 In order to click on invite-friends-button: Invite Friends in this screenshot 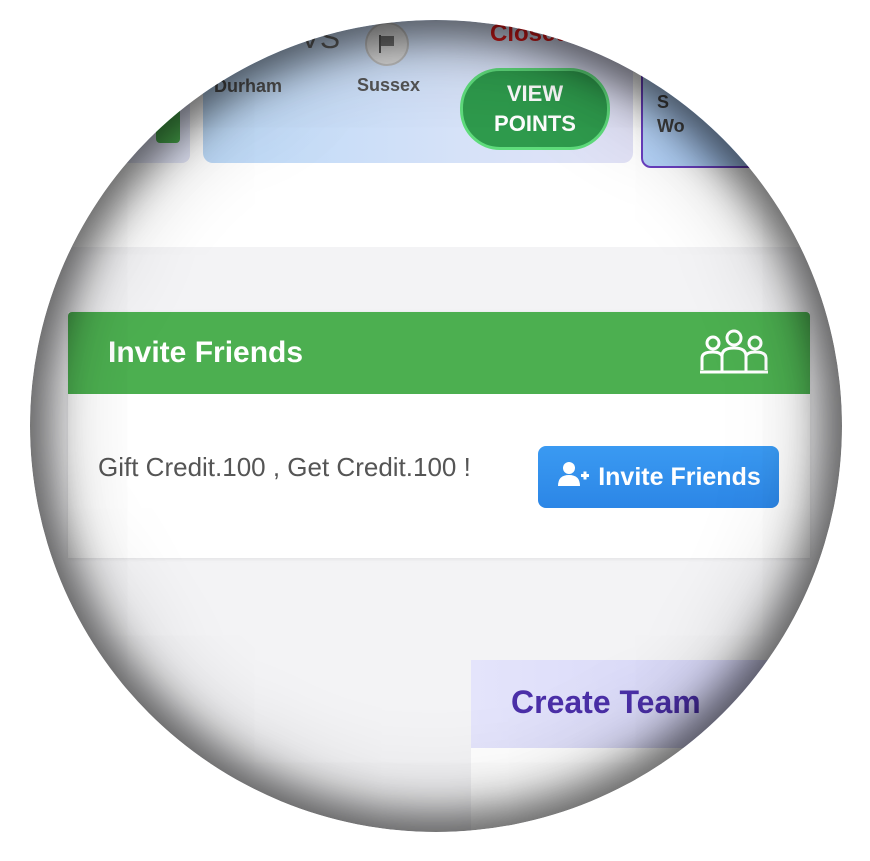, I will do `click(658, 477)`.